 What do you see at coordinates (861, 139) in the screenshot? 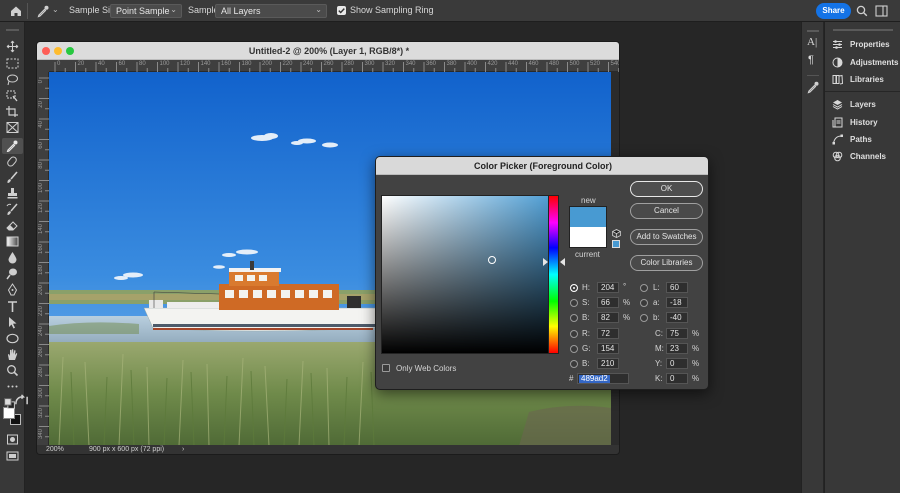
I see `panel-item-label: Paths` at bounding box center [861, 139].